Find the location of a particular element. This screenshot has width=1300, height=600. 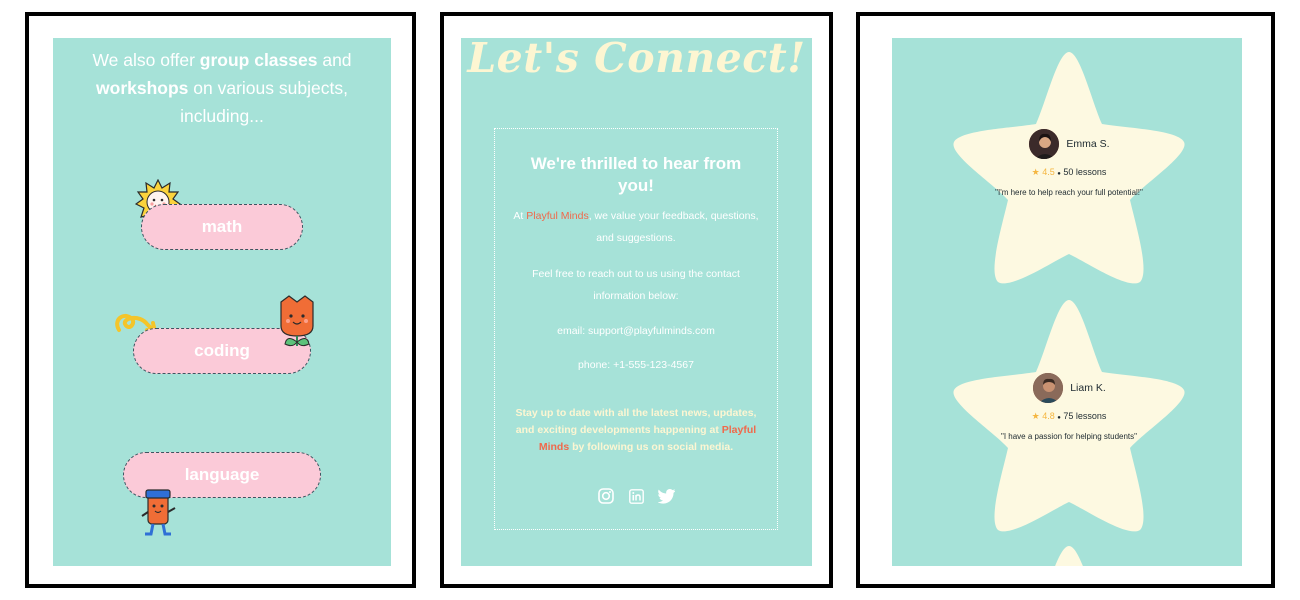

tutor-rating: 4.8 is located at coordinates (1048, 416).